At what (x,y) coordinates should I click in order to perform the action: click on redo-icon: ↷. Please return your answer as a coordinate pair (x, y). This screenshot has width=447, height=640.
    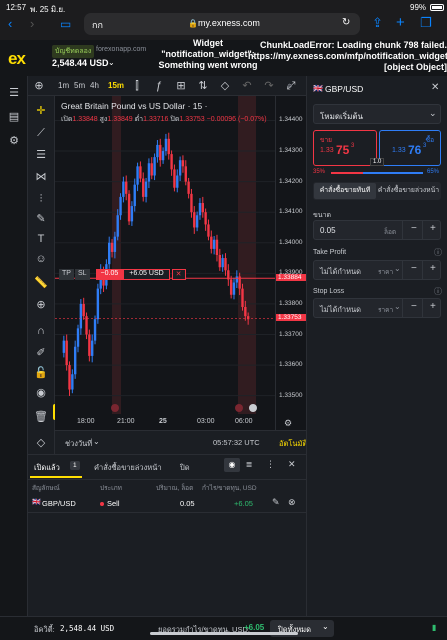
    Looking at the image, I should click on (269, 86).